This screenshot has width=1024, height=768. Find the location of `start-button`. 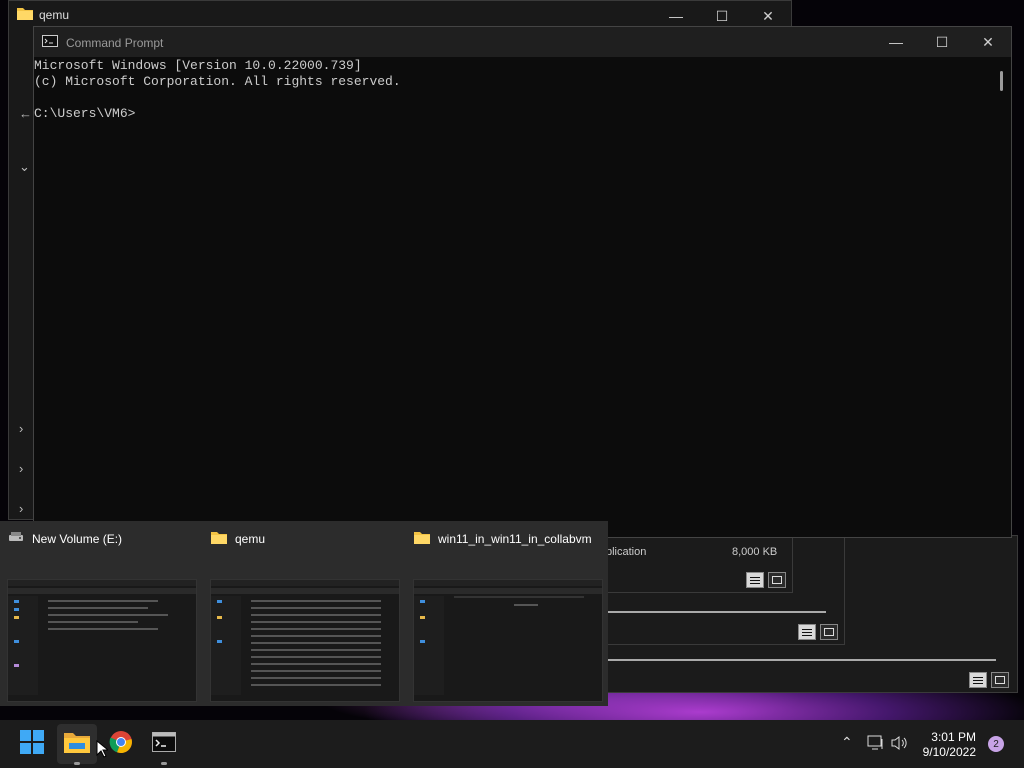

start-button is located at coordinates (32, 744).